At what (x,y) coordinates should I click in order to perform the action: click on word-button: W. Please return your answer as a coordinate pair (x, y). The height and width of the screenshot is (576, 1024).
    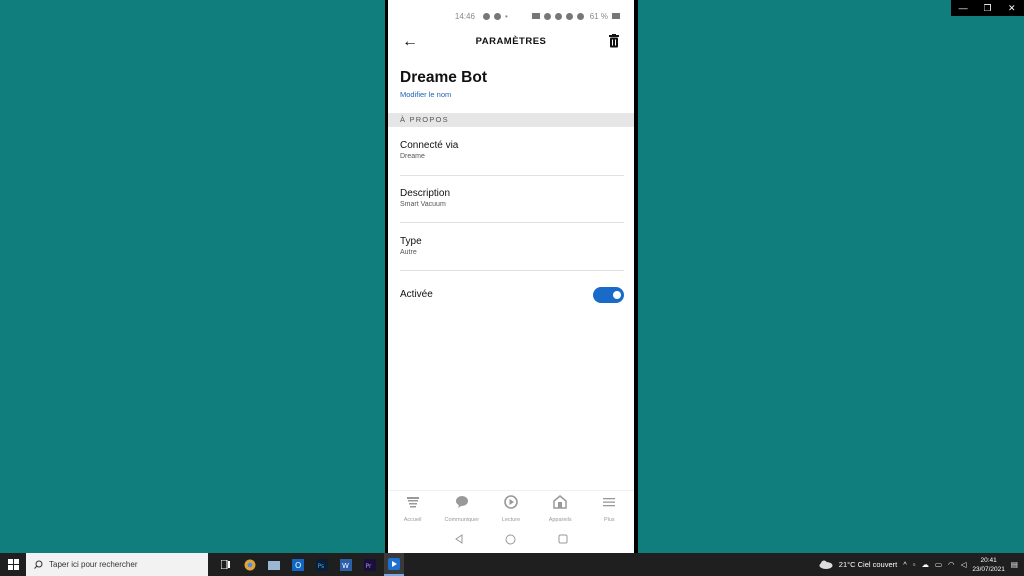
    Looking at the image, I should click on (346, 564).